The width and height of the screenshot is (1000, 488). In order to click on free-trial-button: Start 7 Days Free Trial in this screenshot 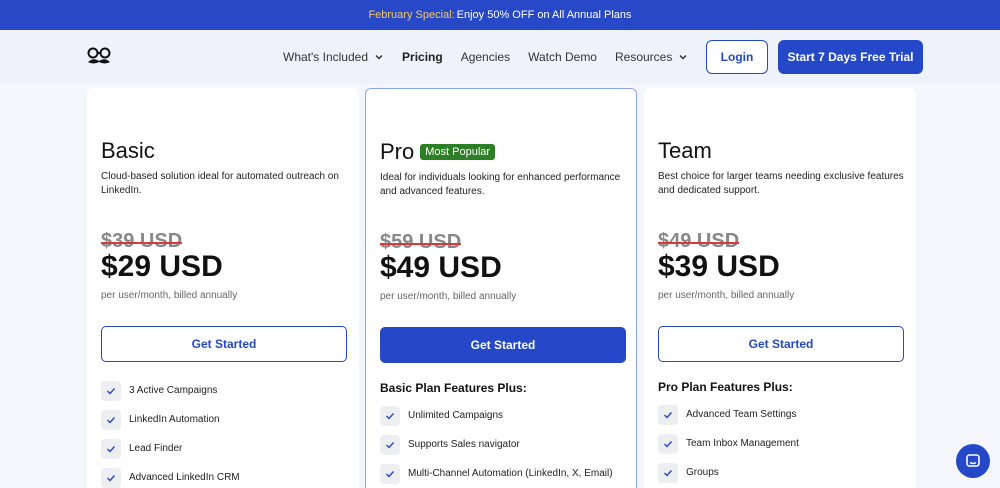, I will do `click(850, 57)`.